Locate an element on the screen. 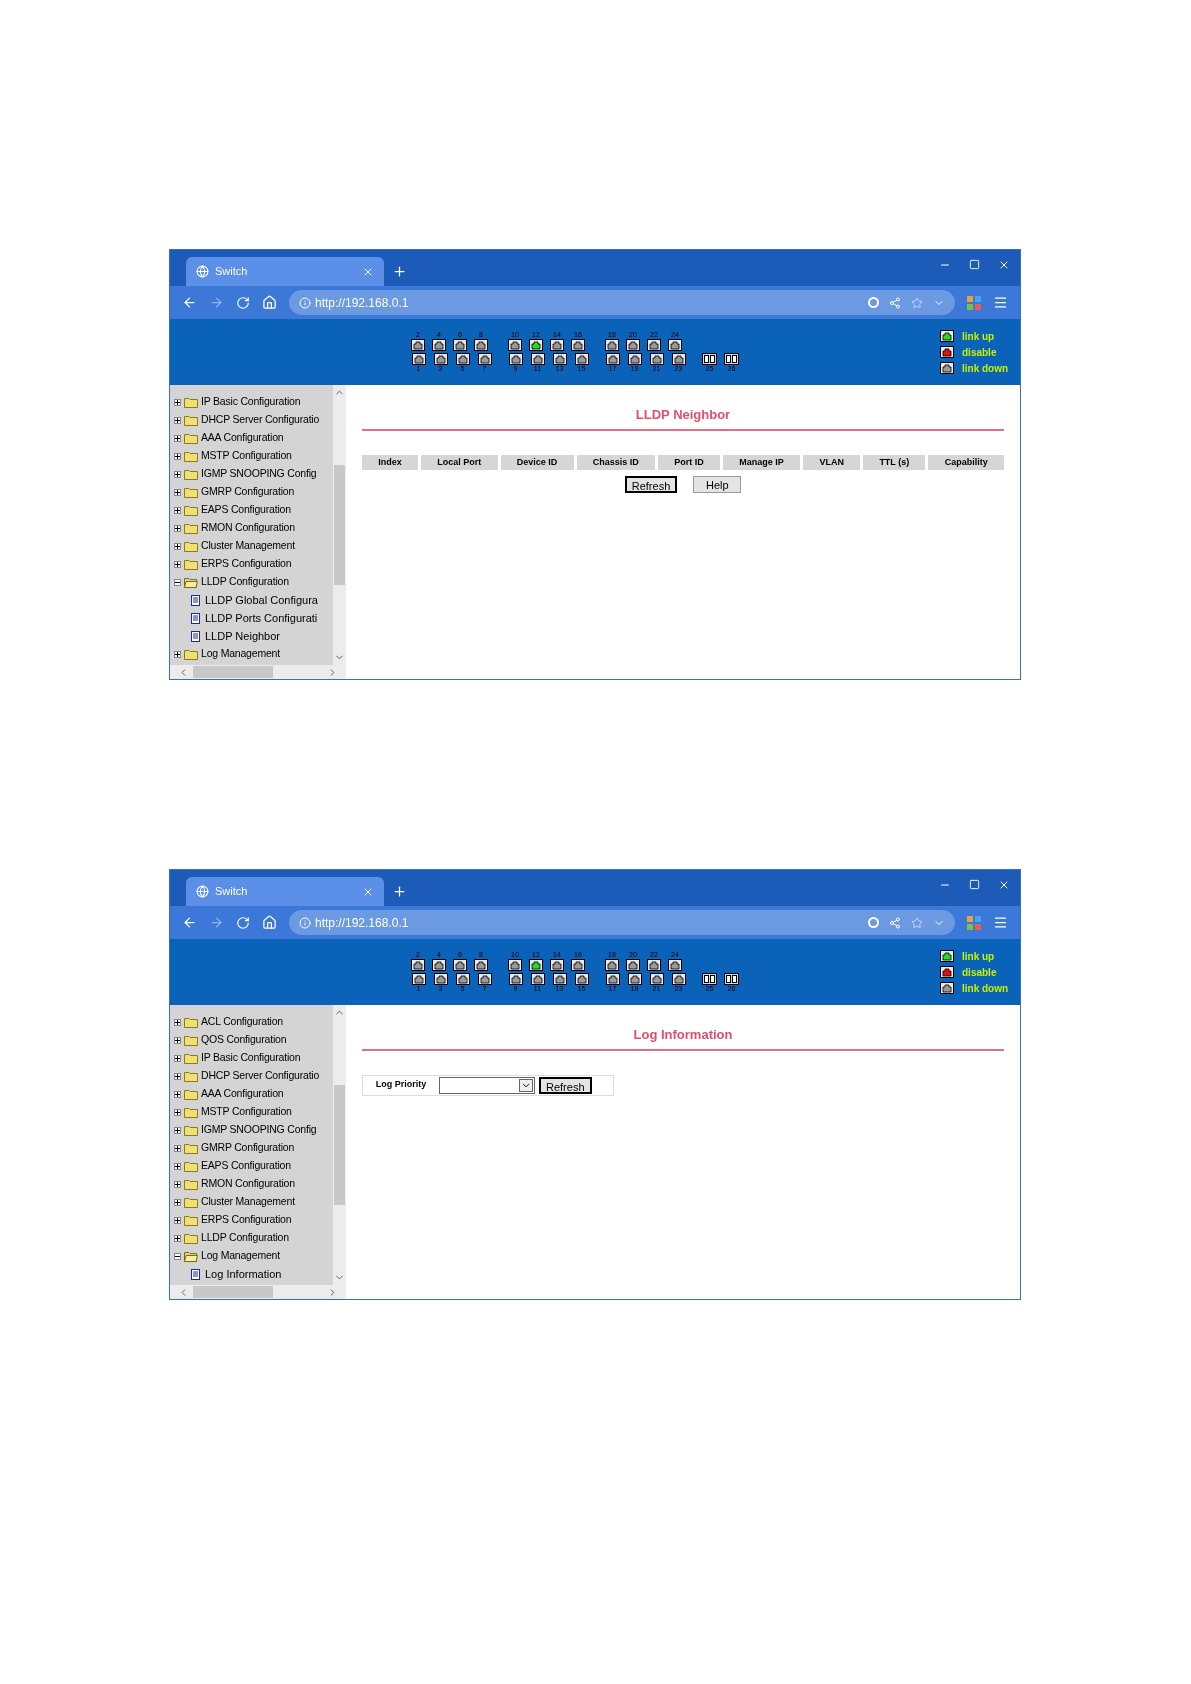 The height and width of the screenshot is (1684, 1191). tree-item: ACL Configuration is located at coordinates (242, 1022).